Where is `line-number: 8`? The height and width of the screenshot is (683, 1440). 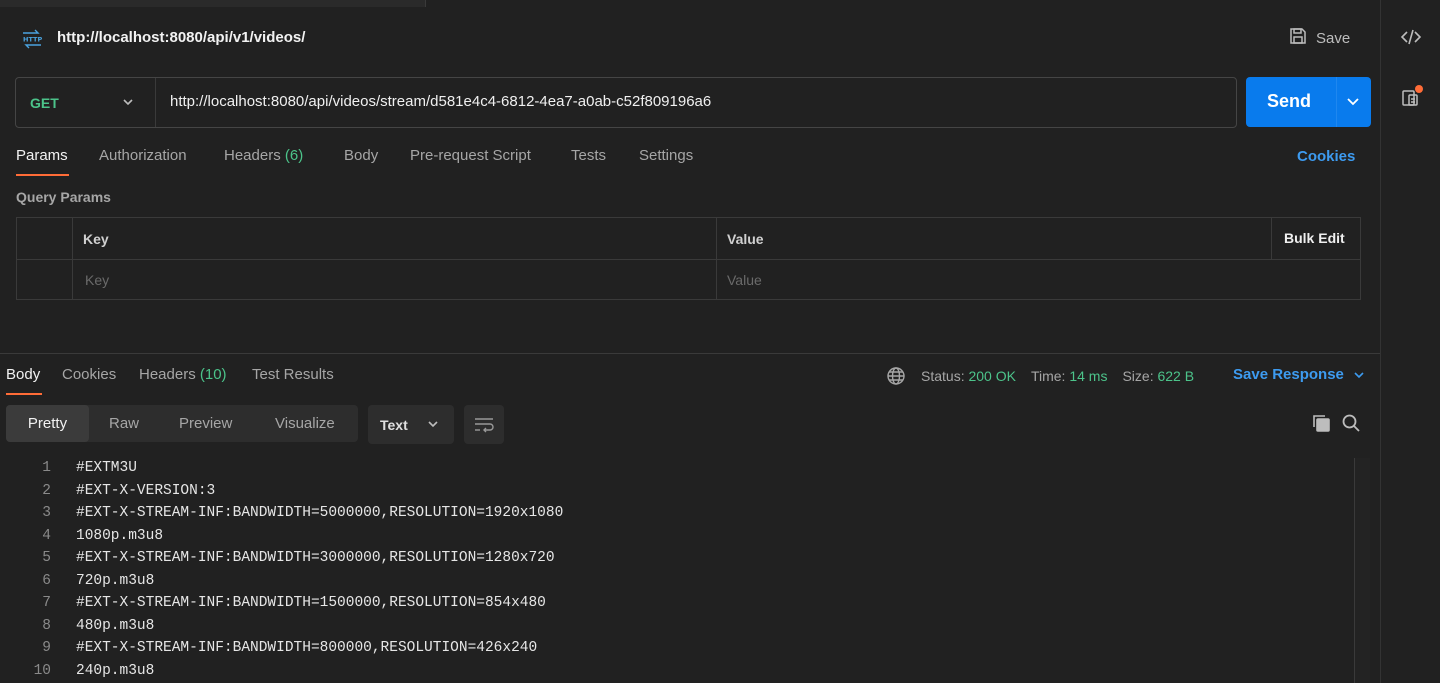
line-number: 8 is located at coordinates (46, 625).